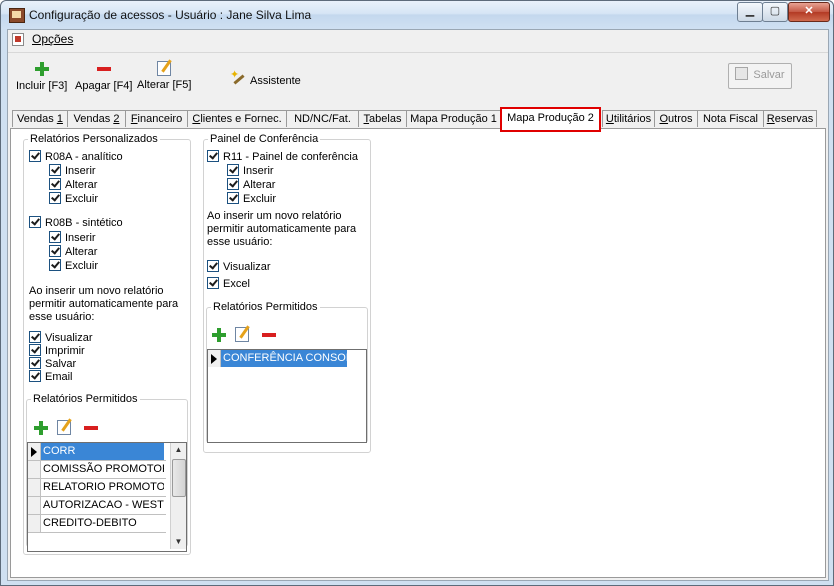  Describe the element at coordinates (73, 265) in the screenshot. I see `checkbox-r08b-excluir: Excluir` at that location.